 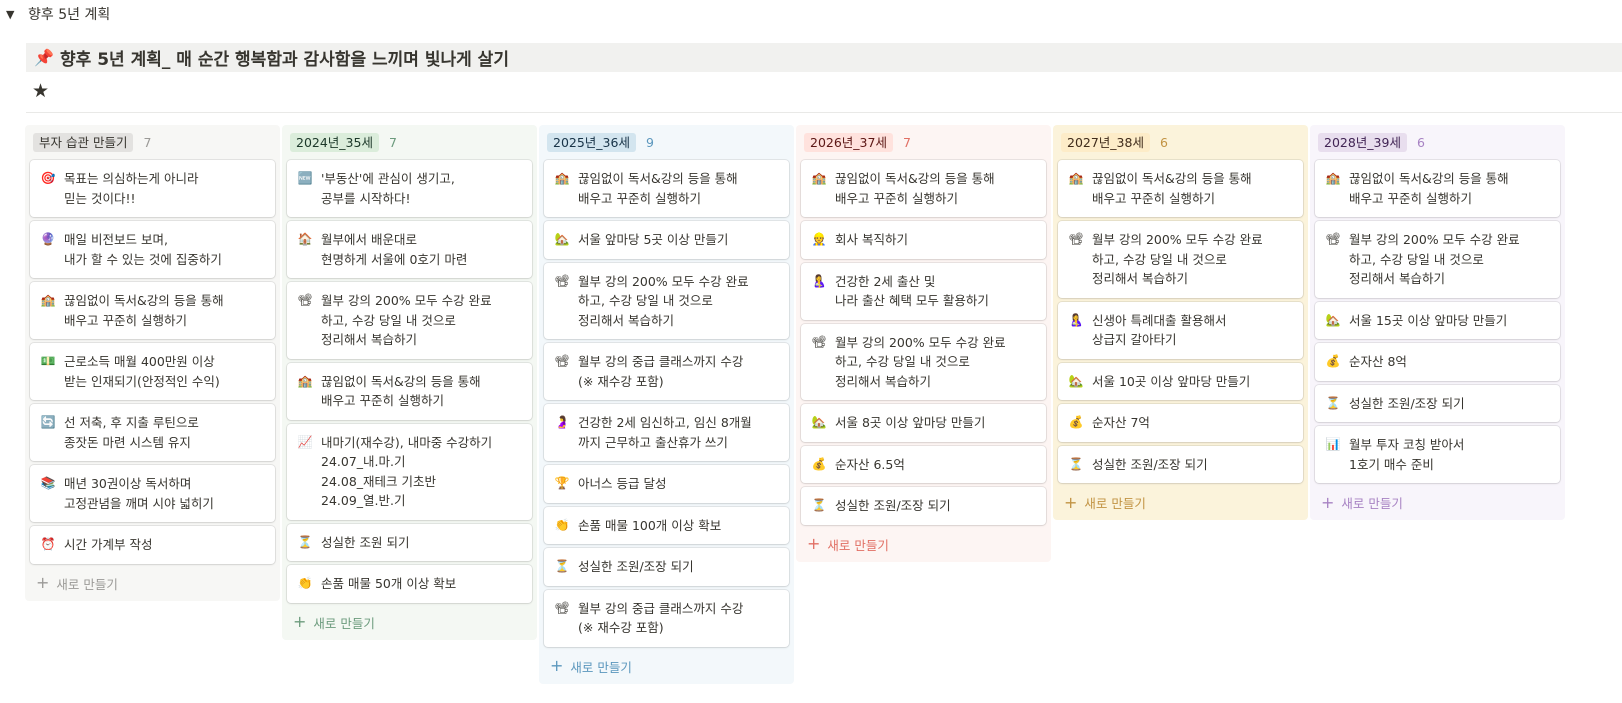 What do you see at coordinates (365, 542) in the screenshot?
I see `card-title: 성실한 조원 되기` at bounding box center [365, 542].